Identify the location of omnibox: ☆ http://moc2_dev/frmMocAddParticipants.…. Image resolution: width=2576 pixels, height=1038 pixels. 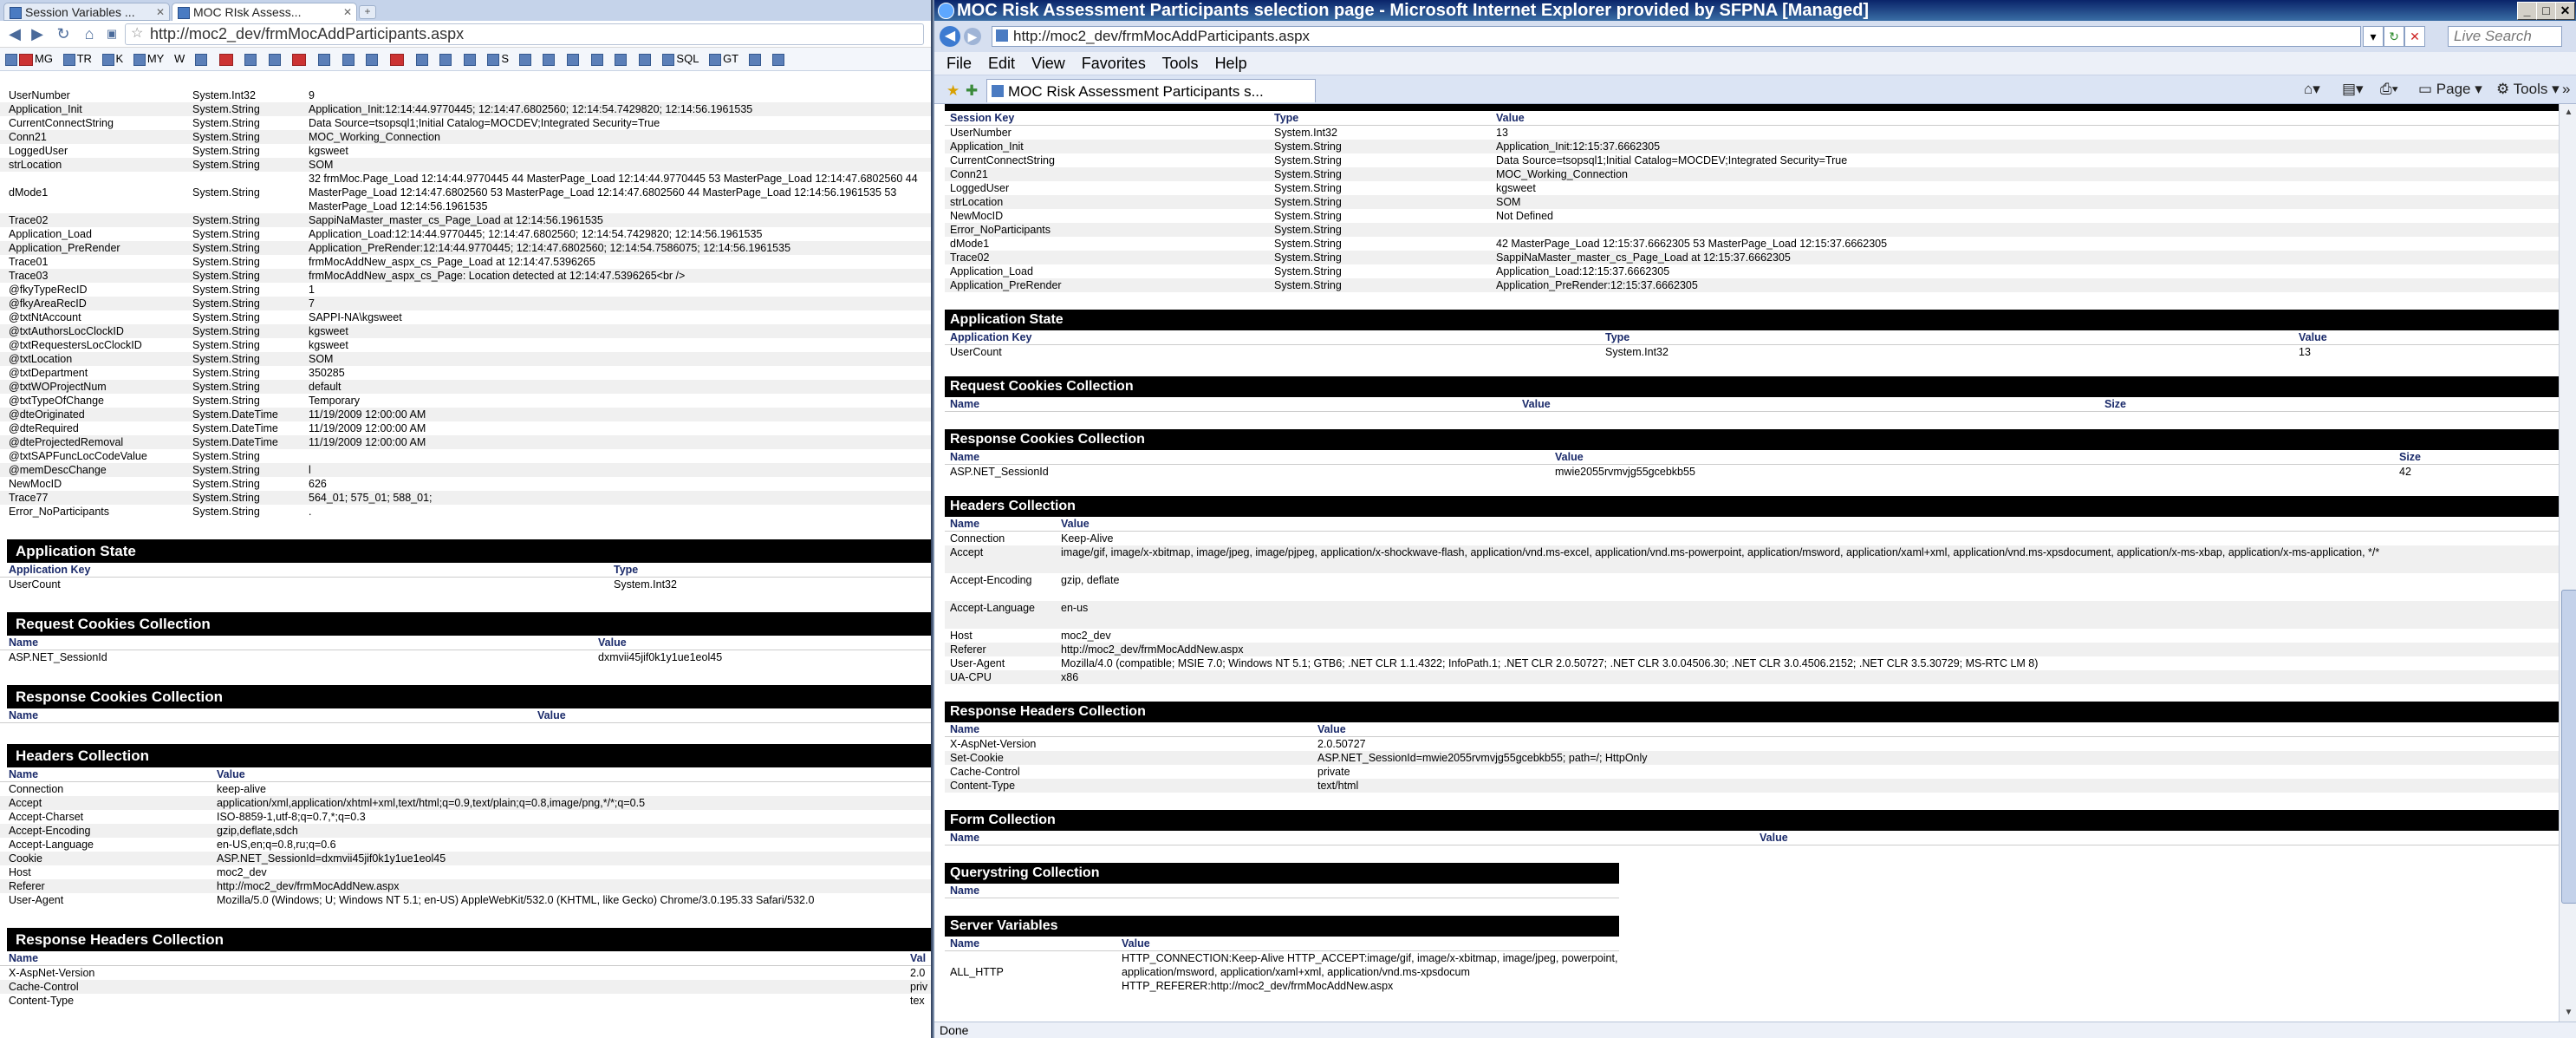
(524, 34).